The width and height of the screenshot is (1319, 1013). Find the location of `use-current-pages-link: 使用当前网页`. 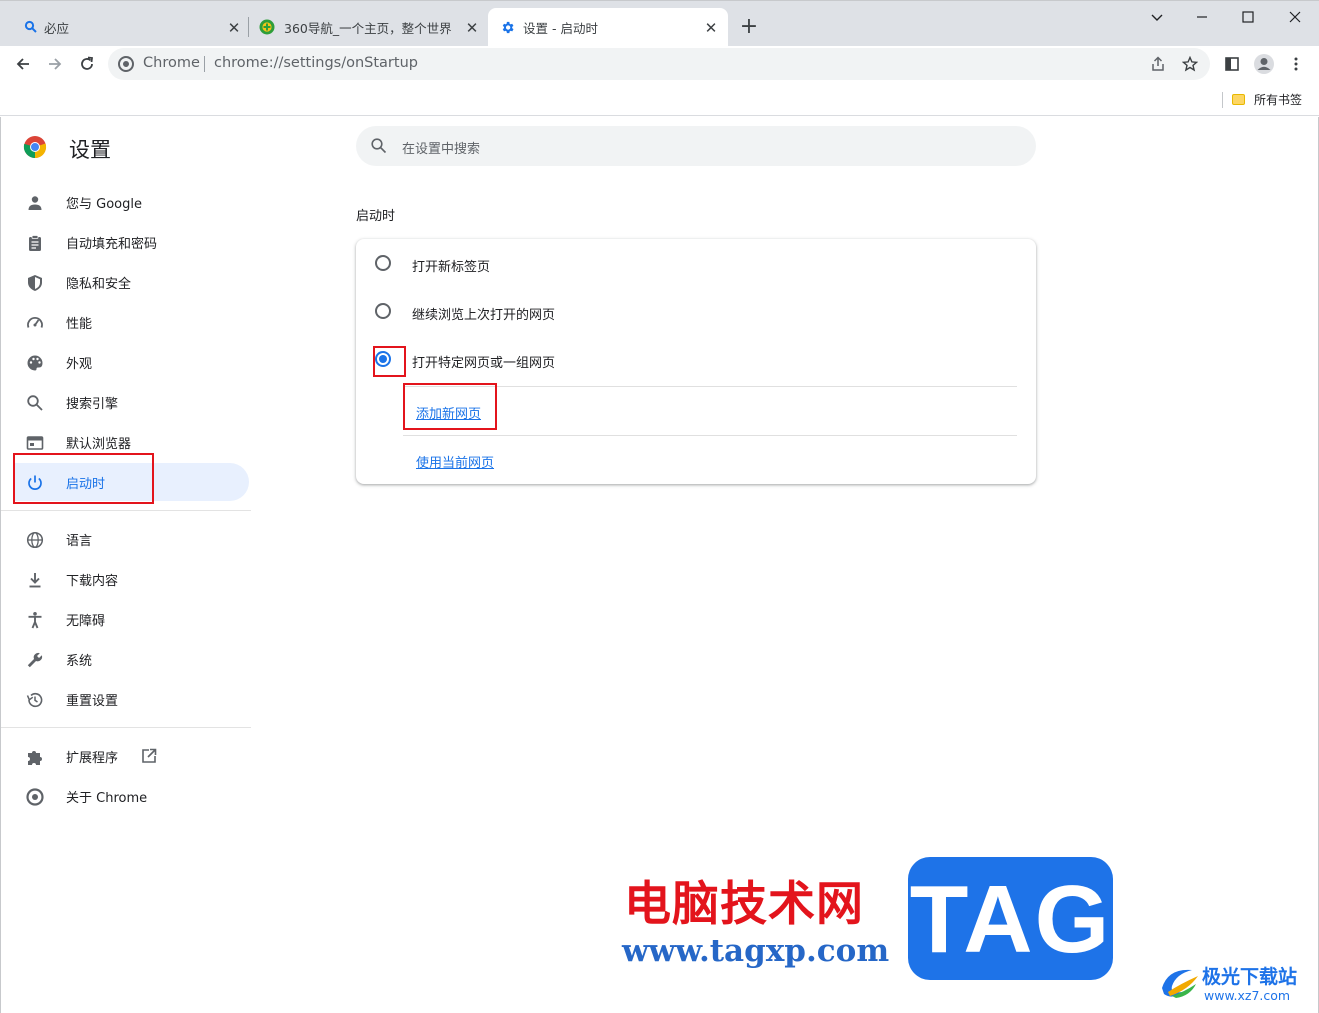

use-current-pages-link: 使用当前网页 is located at coordinates (455, 461).